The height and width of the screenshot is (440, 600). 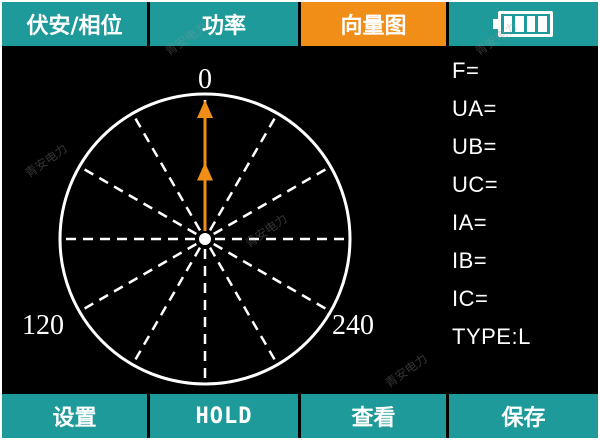 I want to click on tab-voltage-phase: 伏安/相位, so click(x=76, y=24).